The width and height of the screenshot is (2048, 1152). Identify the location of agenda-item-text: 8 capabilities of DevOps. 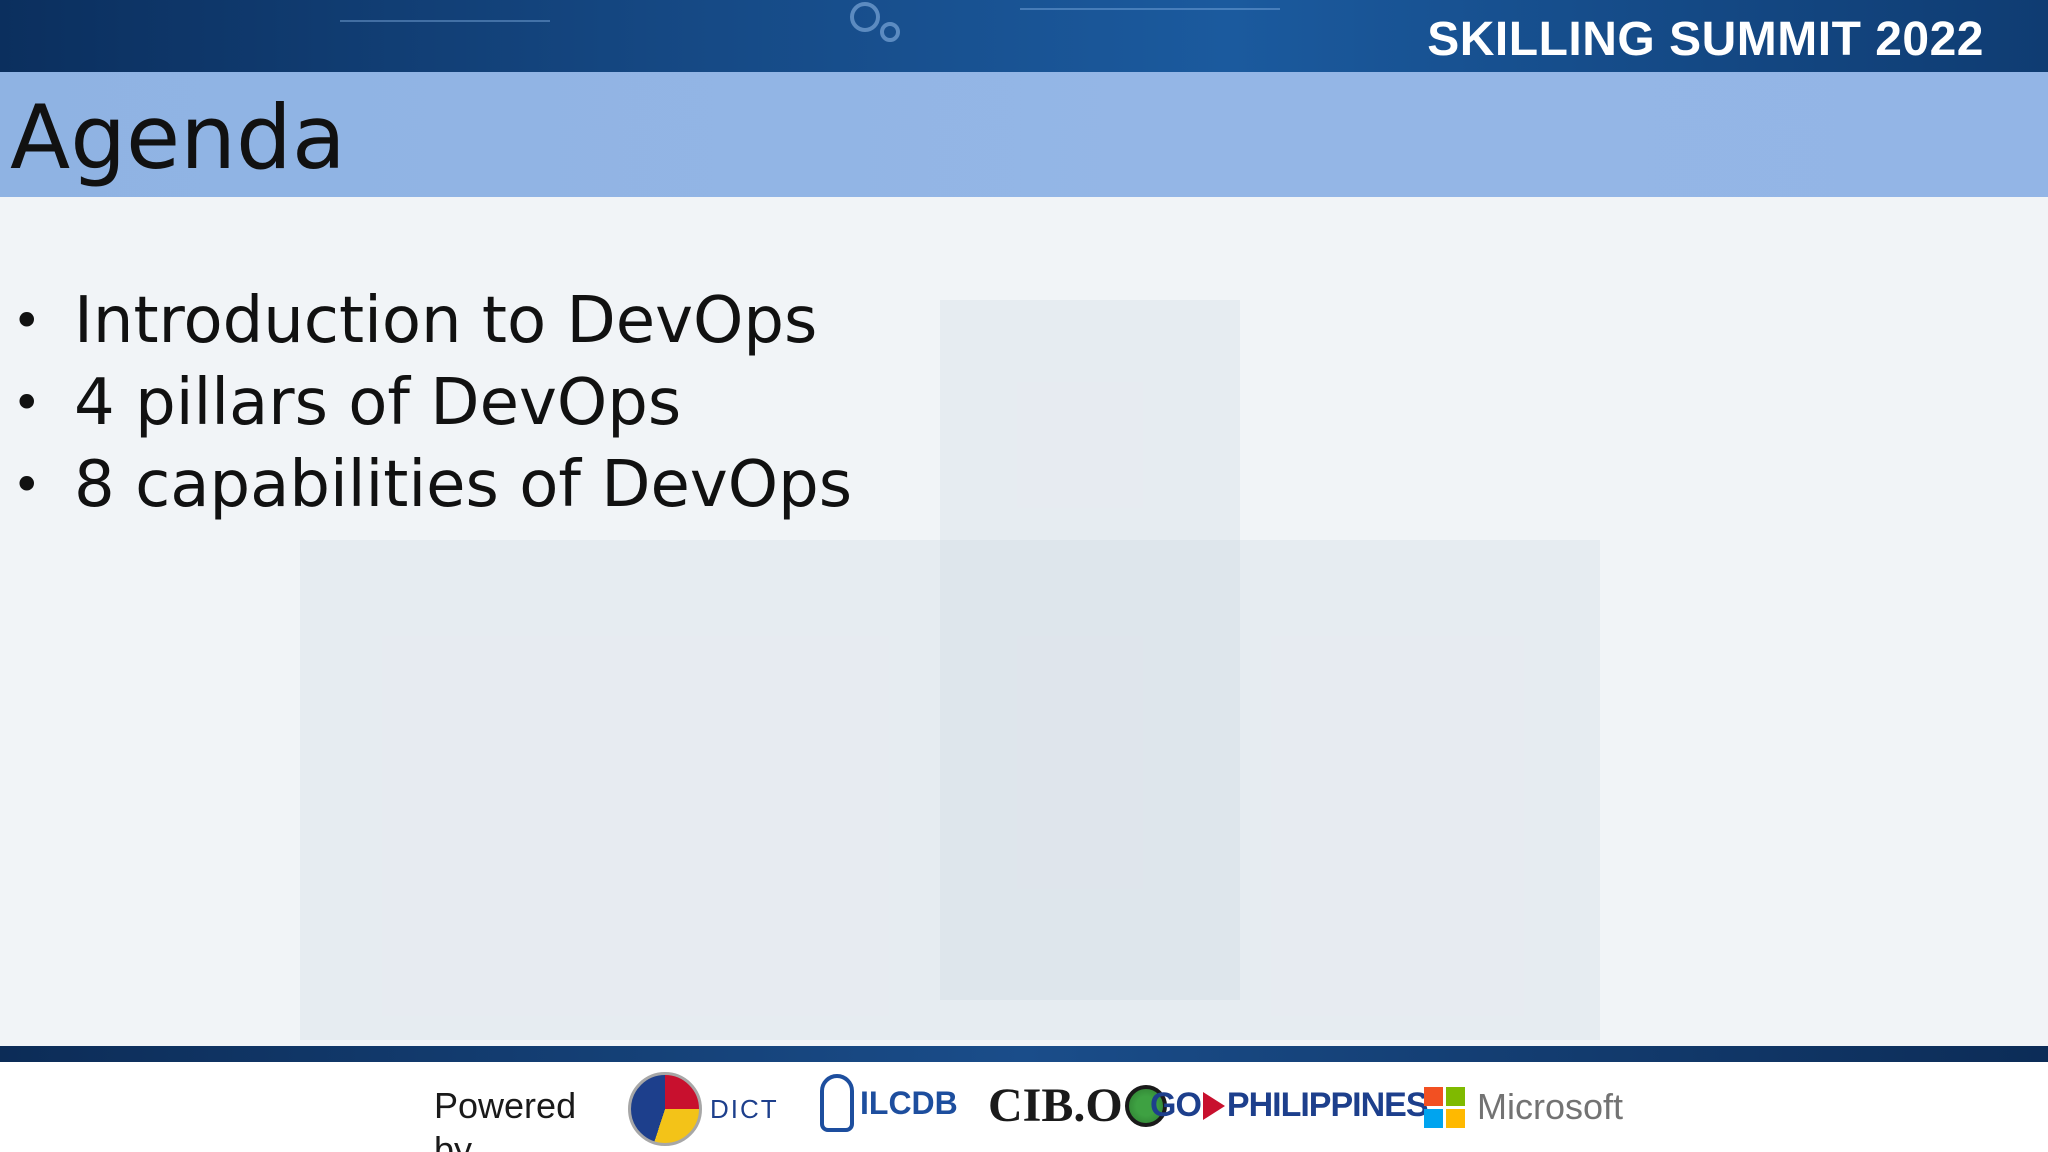
(463, 485).